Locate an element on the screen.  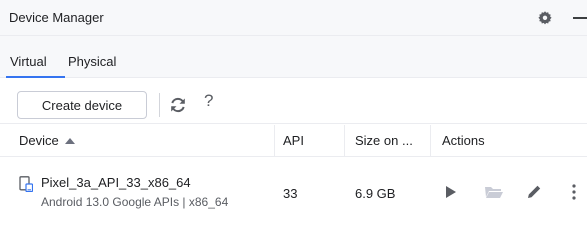
column-header-api: API is located at coordinates (293, 140).